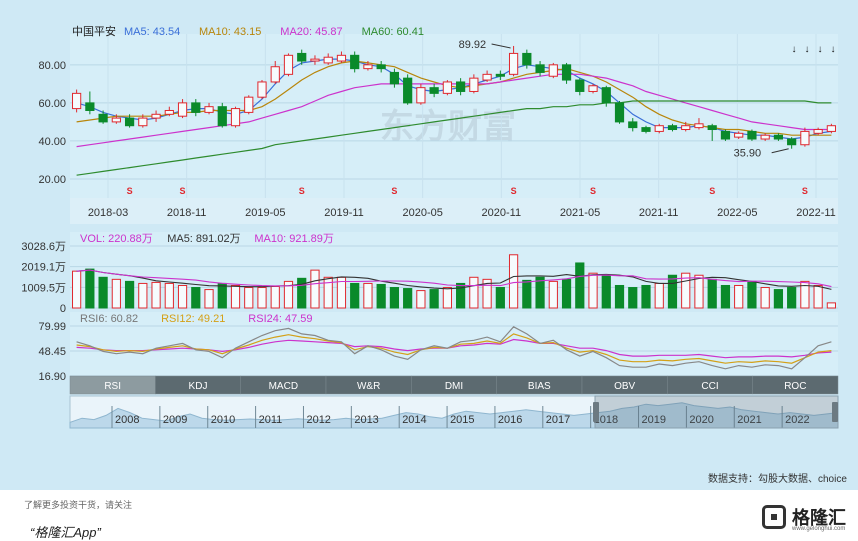  Describe the element at coordinates (294, 239) in the screenshot. I see `volume-legend-item: MA10: 921.89万` at that location.